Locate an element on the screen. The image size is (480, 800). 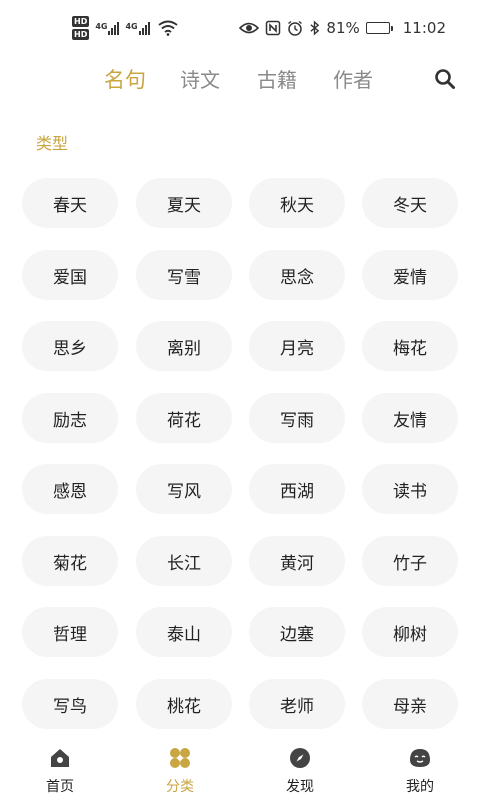
signal-2: 4G is located at coordinates (137, 28).